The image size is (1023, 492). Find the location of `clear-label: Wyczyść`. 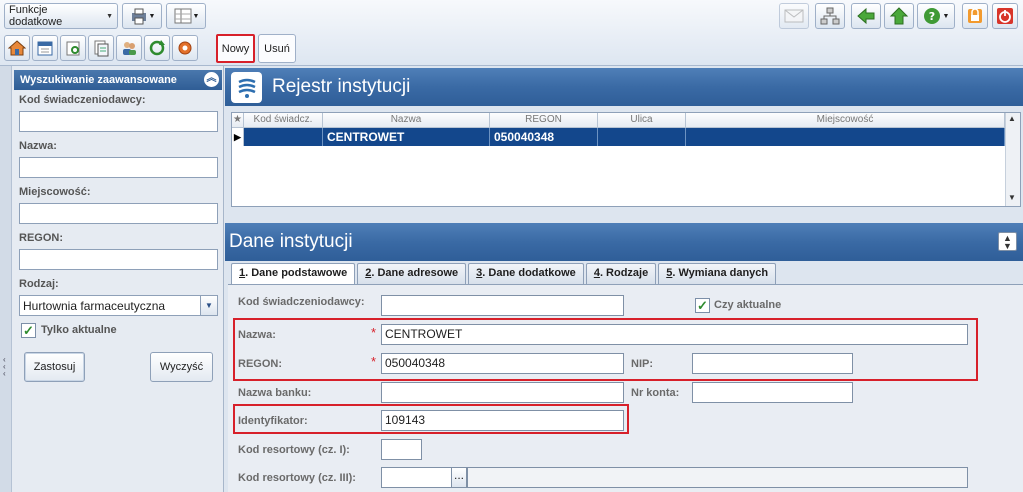

clear-label: Wyczyść is located at coordinates (181, 367).